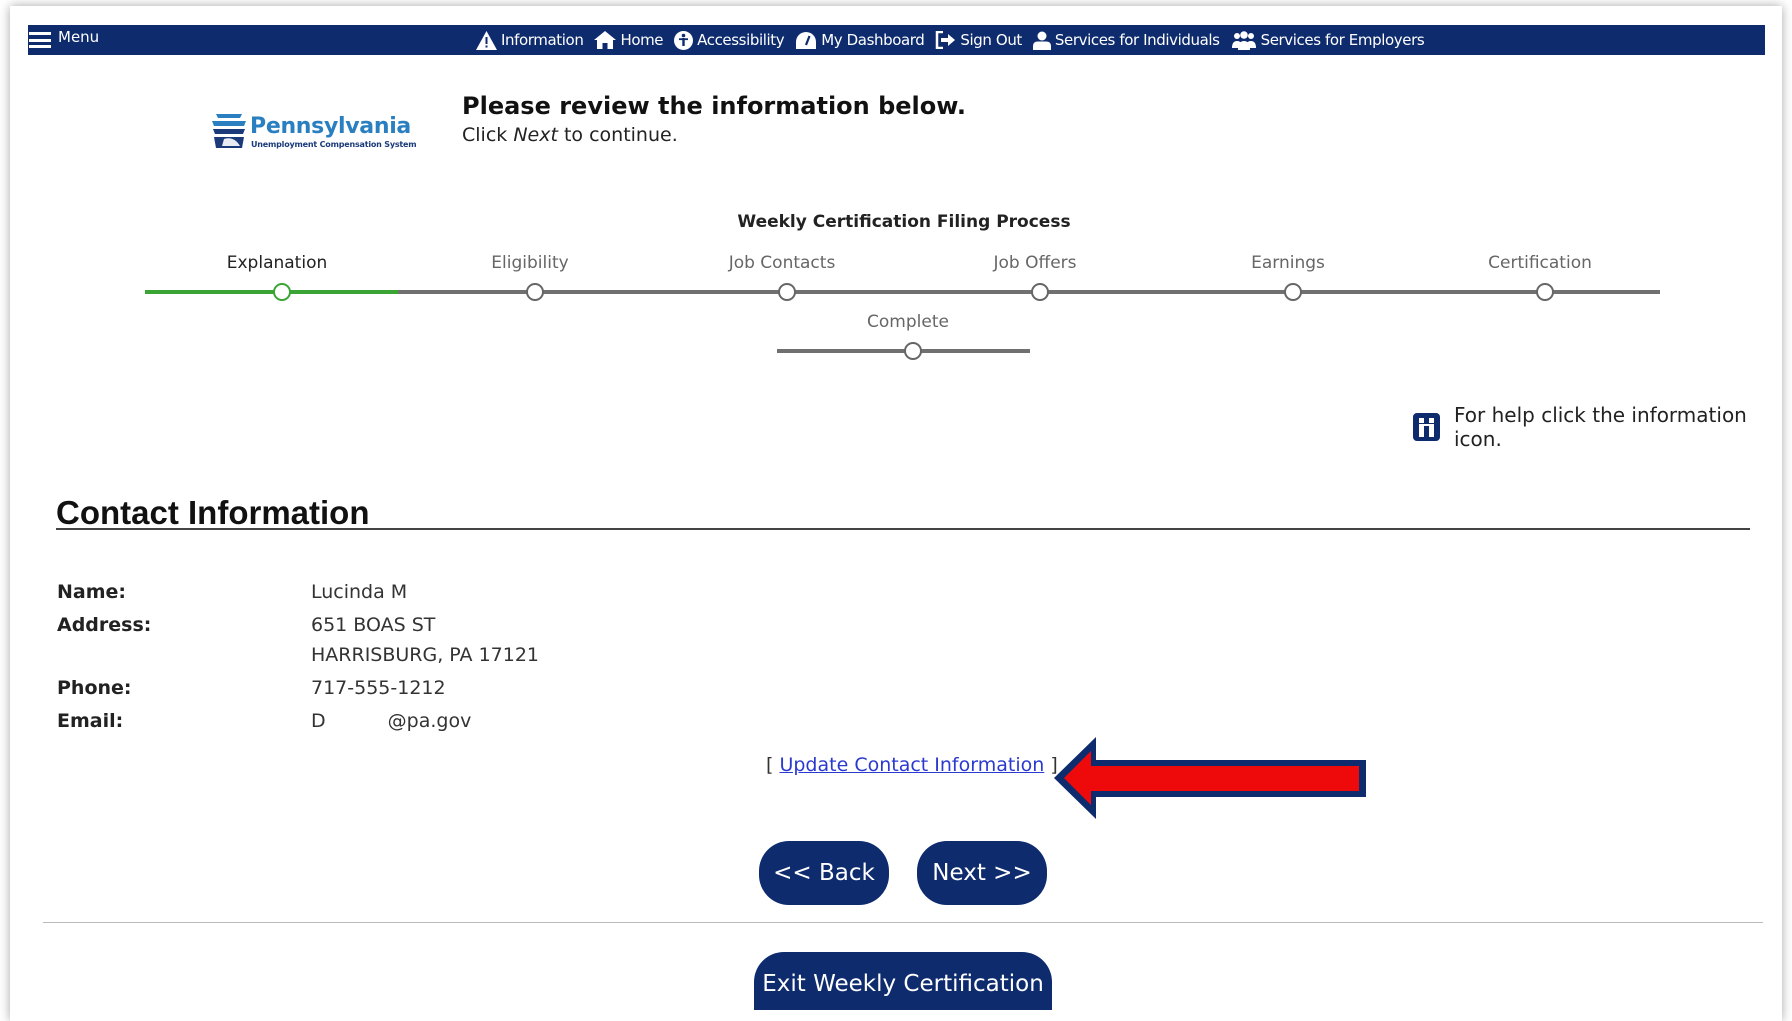  Describe the element at coordinates (425, 655) in the screenshot. I see `address-line-2: HARRISBURG, PA 17121` at that location.